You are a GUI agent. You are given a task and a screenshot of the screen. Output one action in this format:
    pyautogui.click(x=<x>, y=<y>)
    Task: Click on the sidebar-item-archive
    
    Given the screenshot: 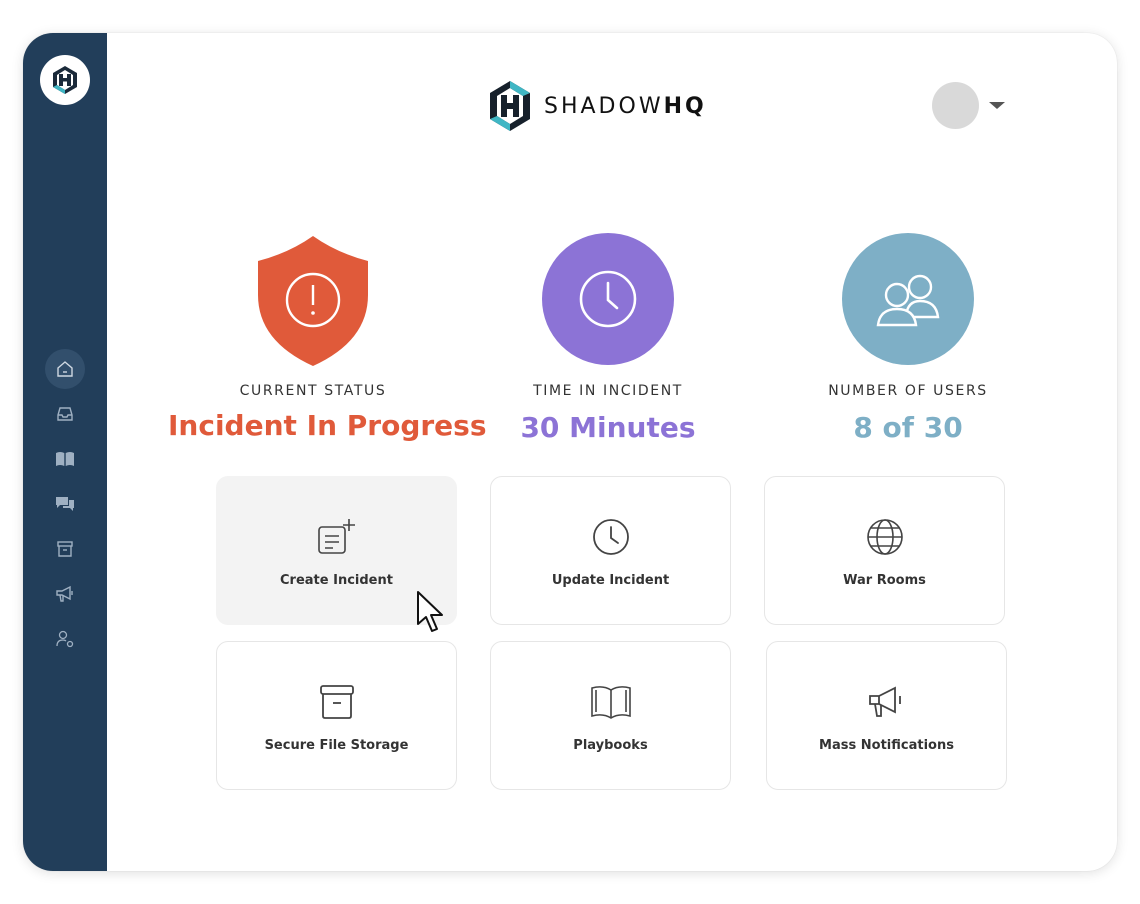 What is the action you would take?
    pyautogui.click(x=65, y=549)
    